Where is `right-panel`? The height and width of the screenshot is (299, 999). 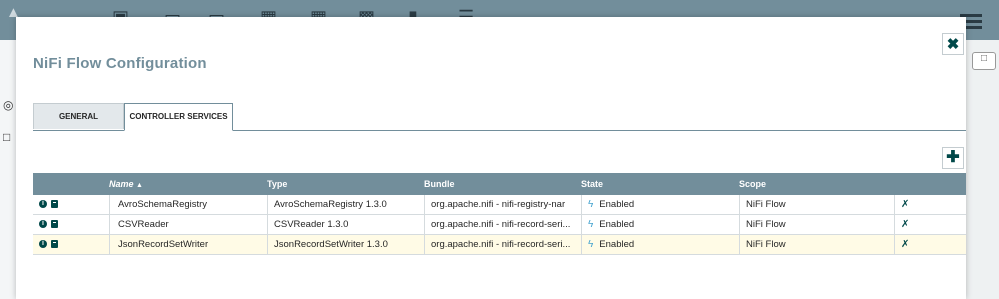
right-panel is located at coordinates (982, 169).